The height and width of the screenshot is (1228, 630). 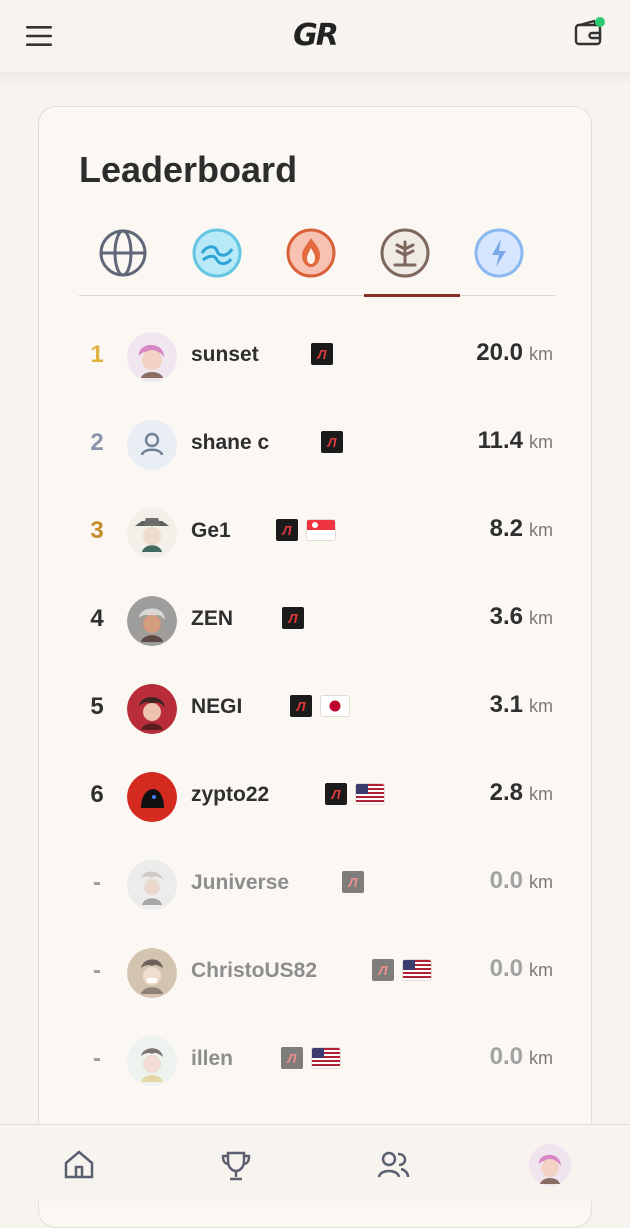 What do you see at coordinates (316, 35) in the screenshot?
I see `gr-logo: GR` at bounding box center [316, 35].